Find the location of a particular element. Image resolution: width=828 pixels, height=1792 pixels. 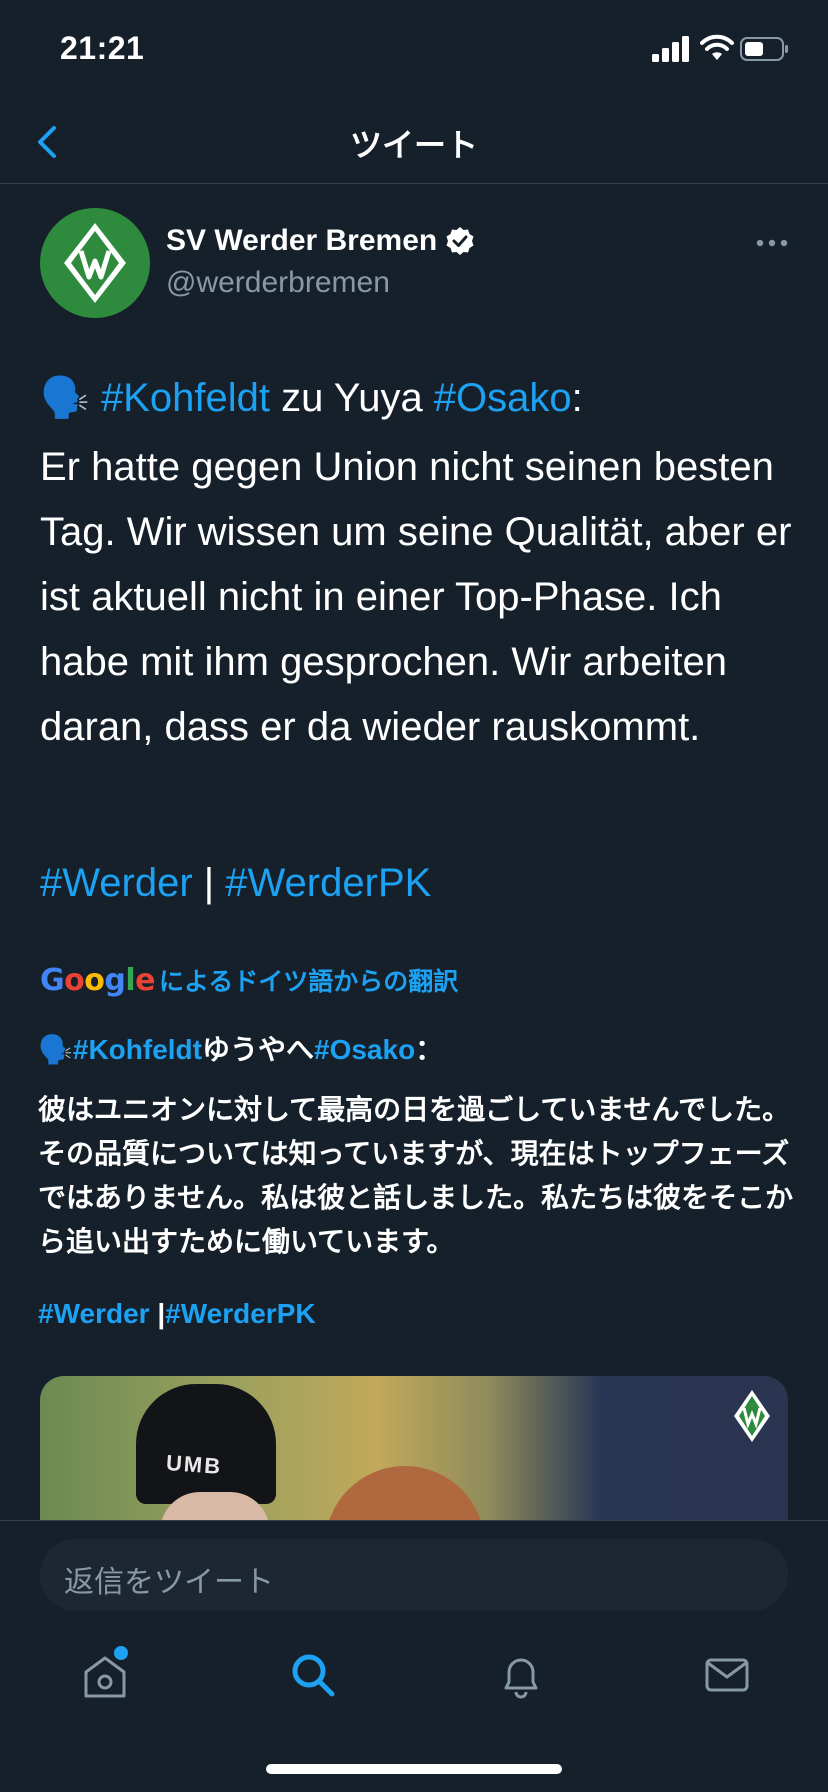

status-time: 21:21 is located at coordinates (102, 48).